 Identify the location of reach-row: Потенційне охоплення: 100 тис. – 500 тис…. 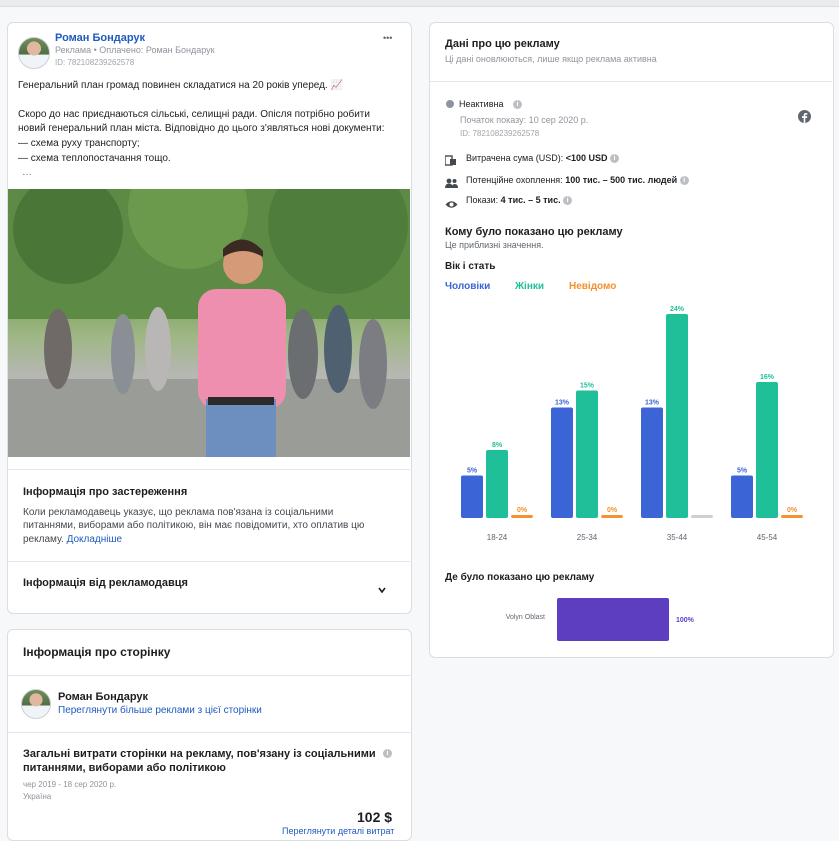
(577, 180).